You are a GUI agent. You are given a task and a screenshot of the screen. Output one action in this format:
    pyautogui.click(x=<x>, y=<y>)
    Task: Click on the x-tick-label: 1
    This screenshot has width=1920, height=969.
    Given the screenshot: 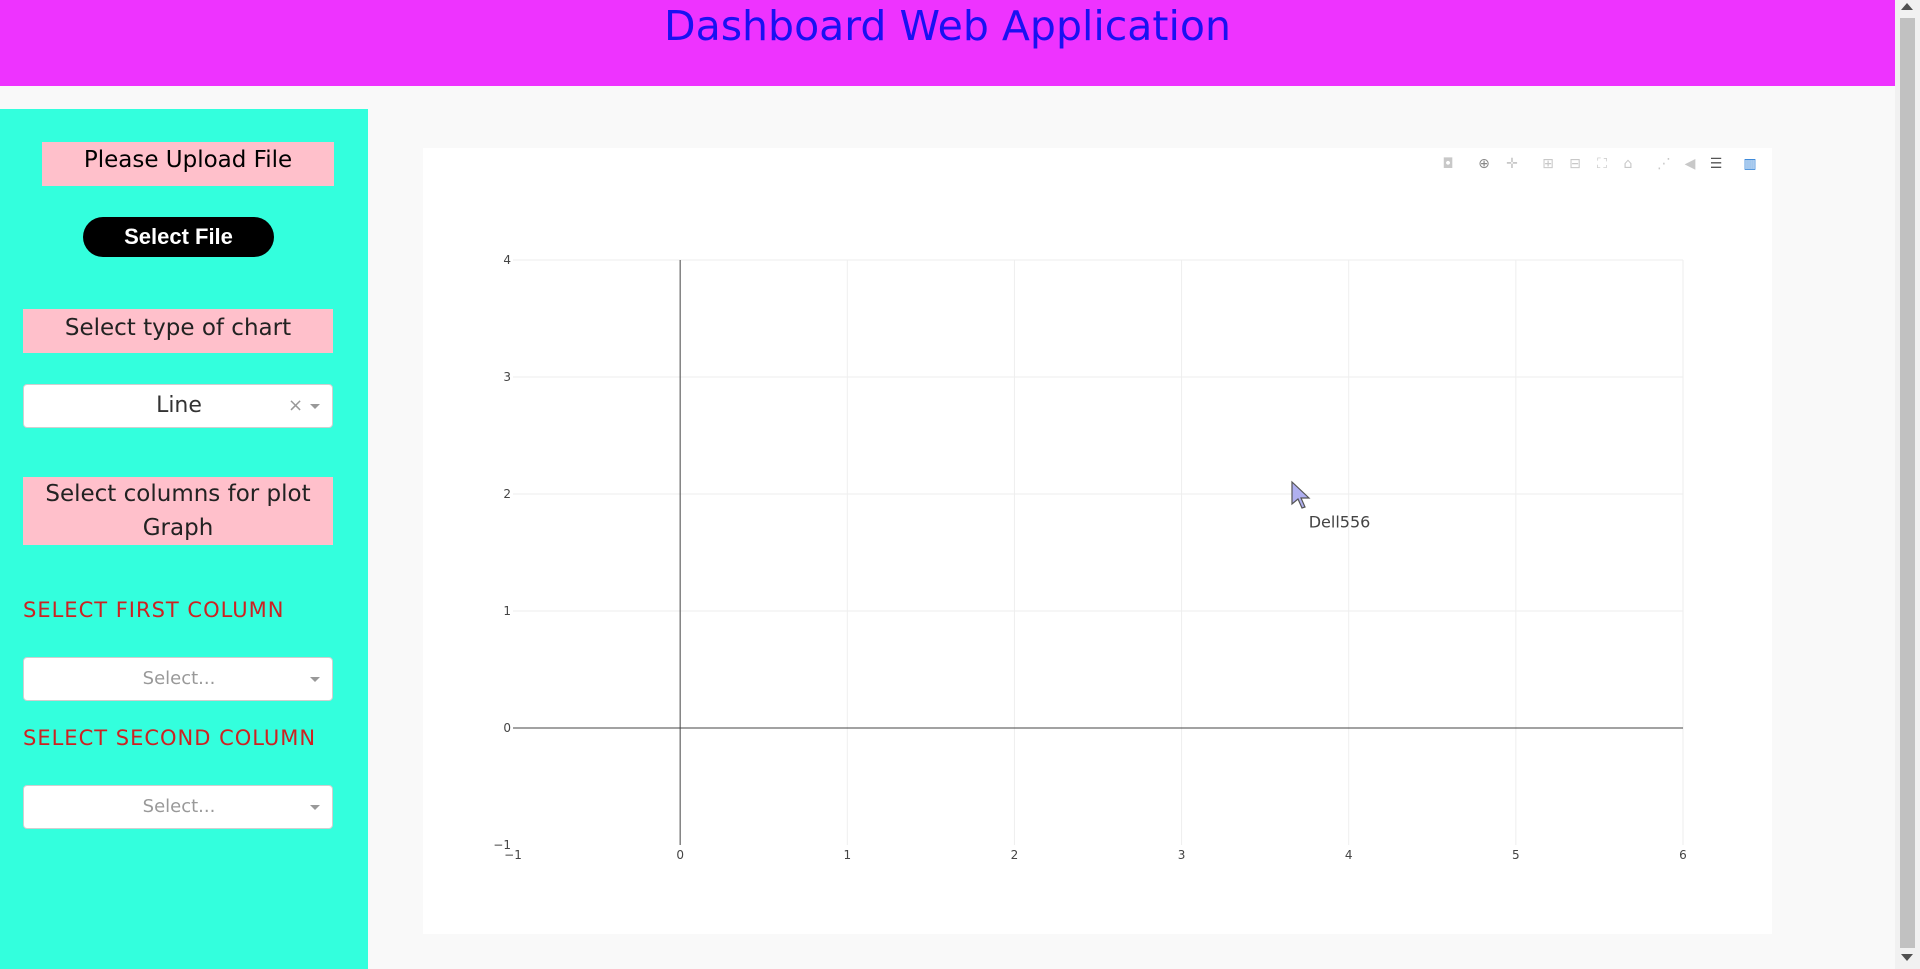 What is the action you would take?
    pyautogui.click(x=847, y=855)
    